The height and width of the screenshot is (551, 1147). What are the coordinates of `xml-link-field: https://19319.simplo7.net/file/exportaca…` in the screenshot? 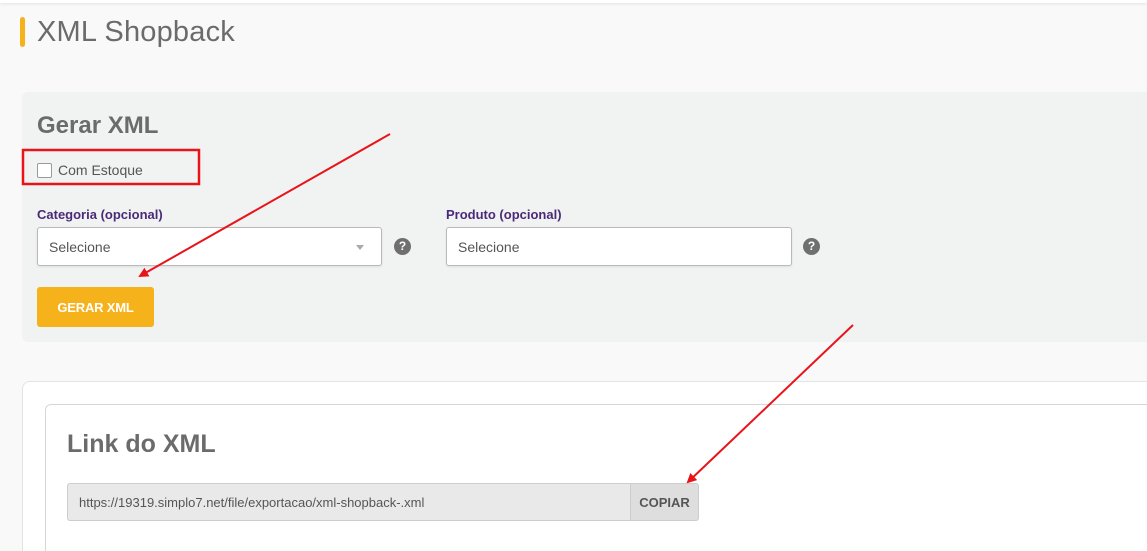 It's located at (348, 502).